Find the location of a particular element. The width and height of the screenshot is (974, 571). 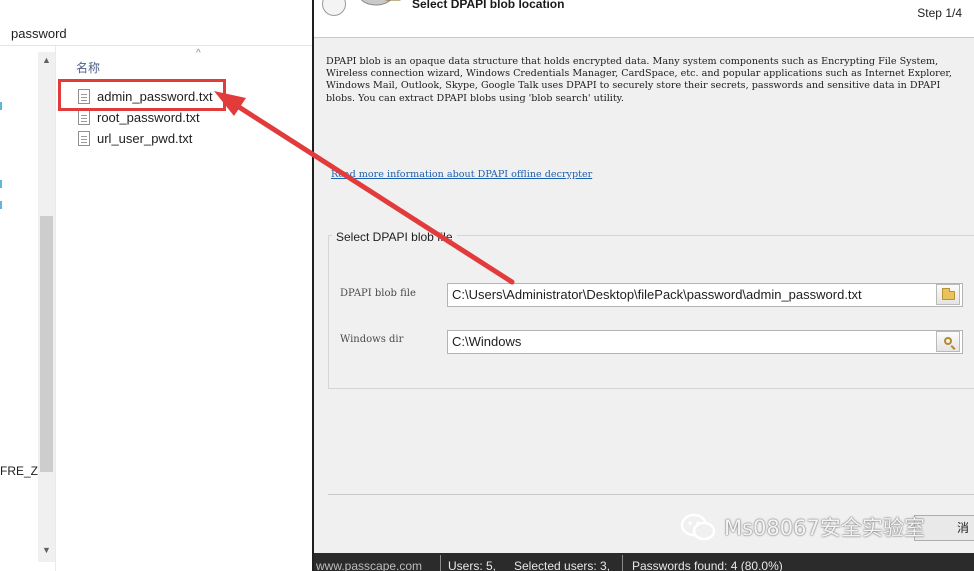

annotation-highlight-box is located at coordinates (142, 95).